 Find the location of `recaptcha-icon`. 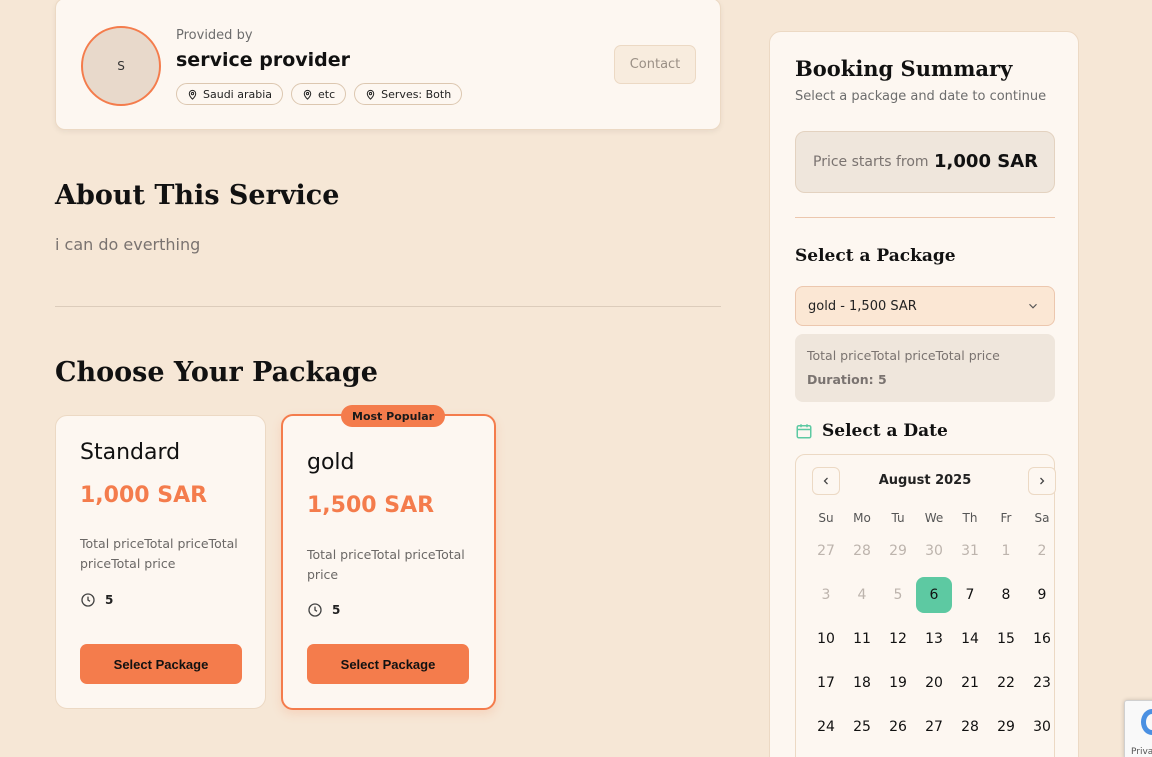

recaptcha-icon is located at coordinates (1146, 722).